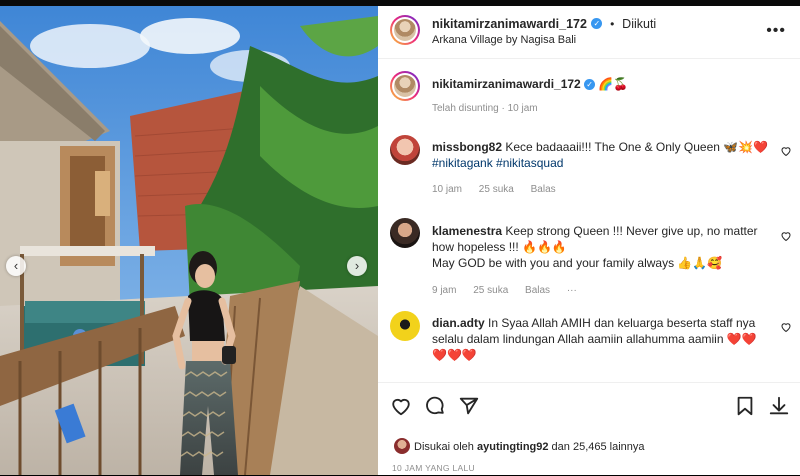 This screenshot has height=476, width=800. What do you see at coordinates (445, 447) in the screenshot?
I see `likes-prefix: Disukai oleh` at bounding box center [445, 447].